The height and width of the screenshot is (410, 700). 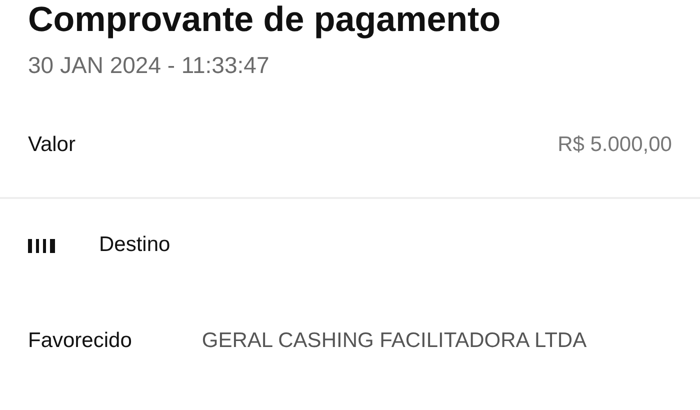 I want to click on amount-label: Valor, so click(x=52, y=145).